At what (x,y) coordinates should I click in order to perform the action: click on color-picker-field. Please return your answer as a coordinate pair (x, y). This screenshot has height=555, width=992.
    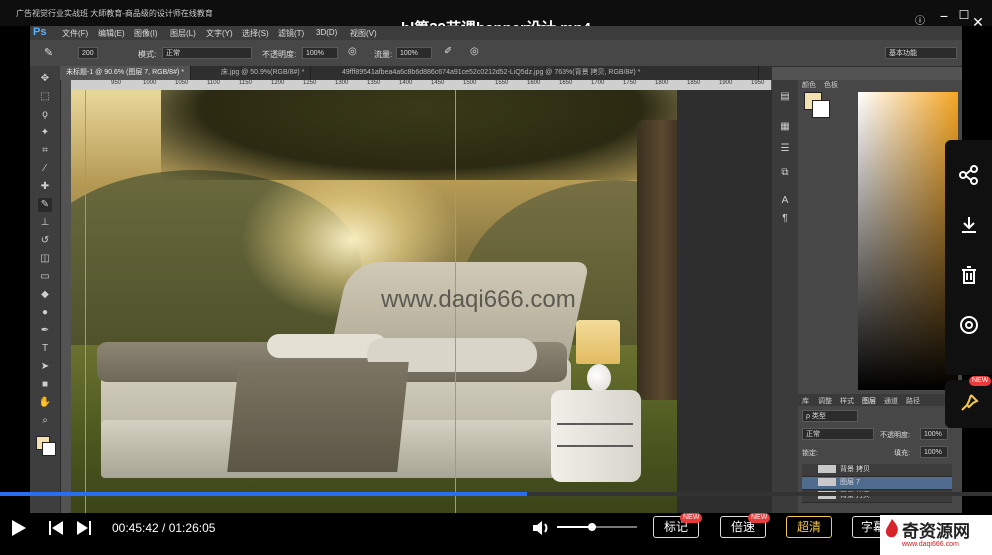
    Looking at the image, I should click on (908, 241).